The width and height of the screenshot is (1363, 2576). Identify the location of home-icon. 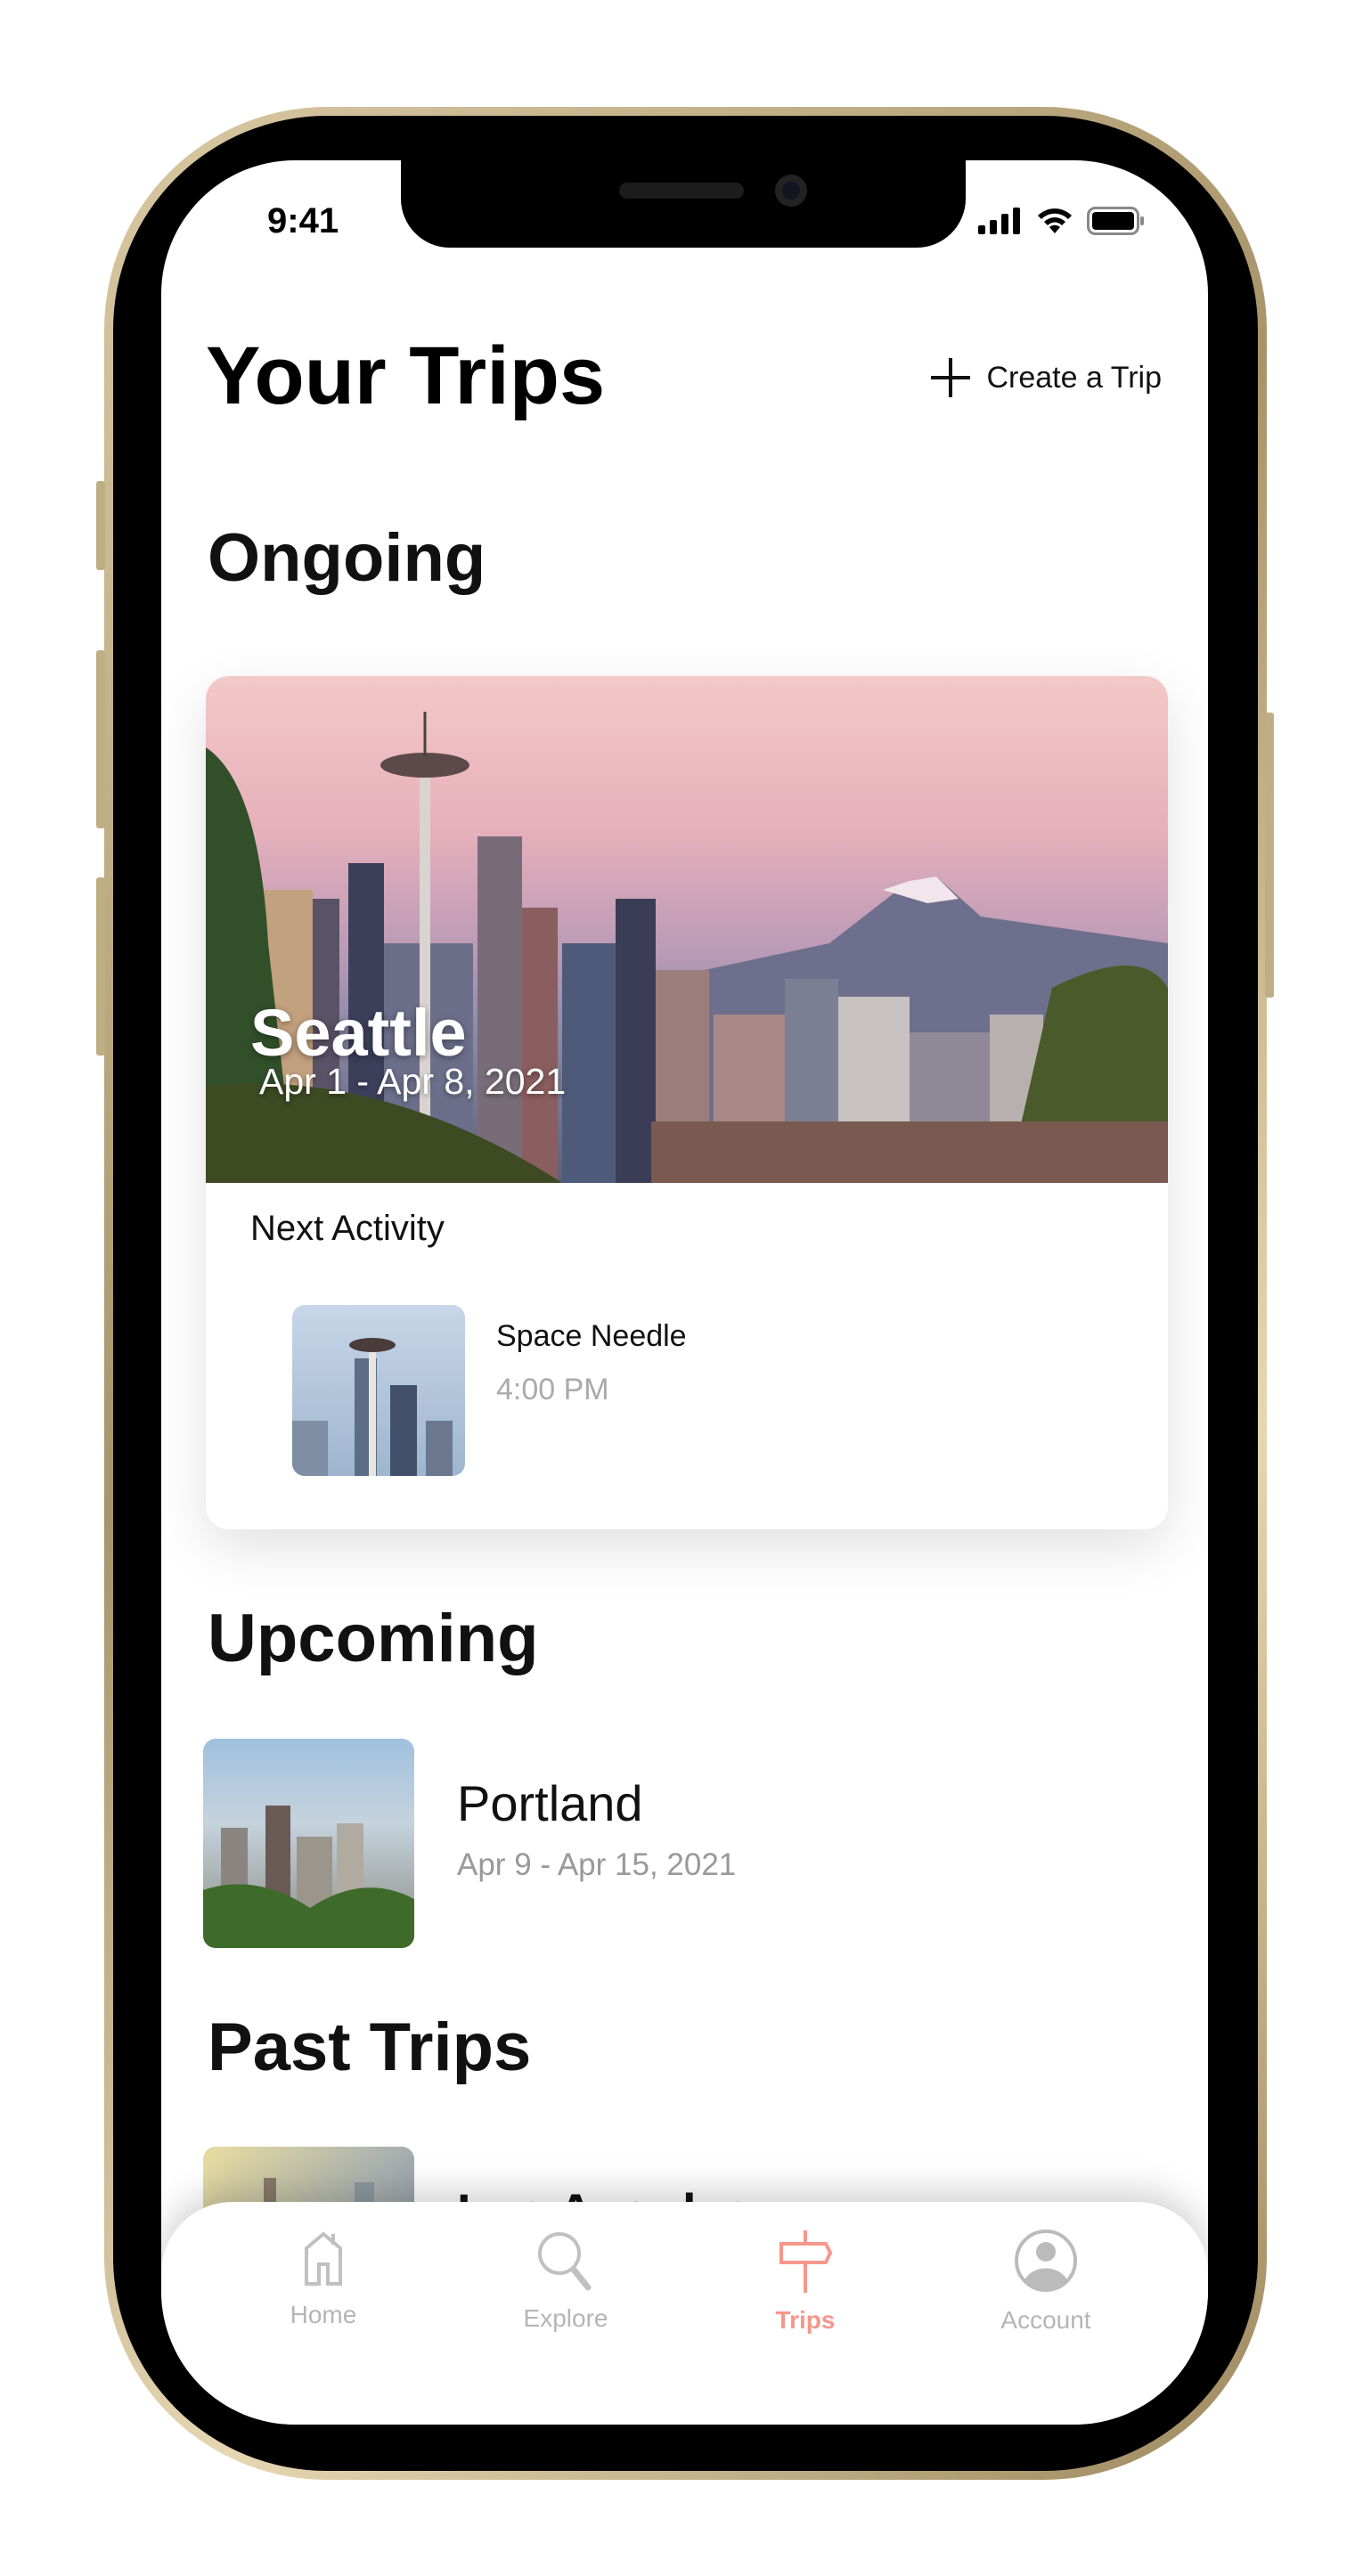
(324, 2259).